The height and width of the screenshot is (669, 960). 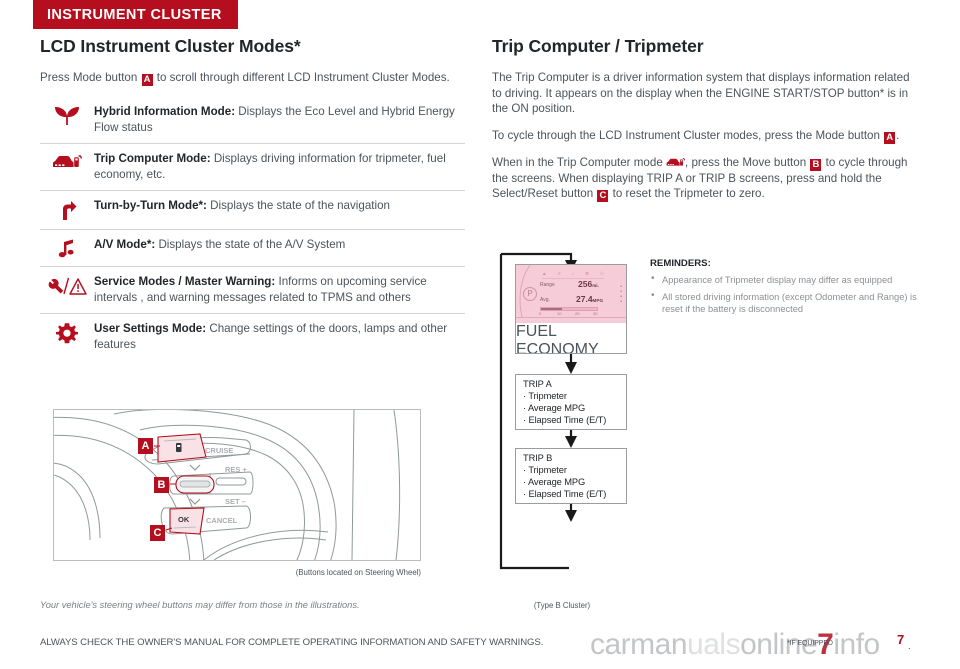 I want to click on reminders-title: REMINDERS:, so click(x=680, y=263).